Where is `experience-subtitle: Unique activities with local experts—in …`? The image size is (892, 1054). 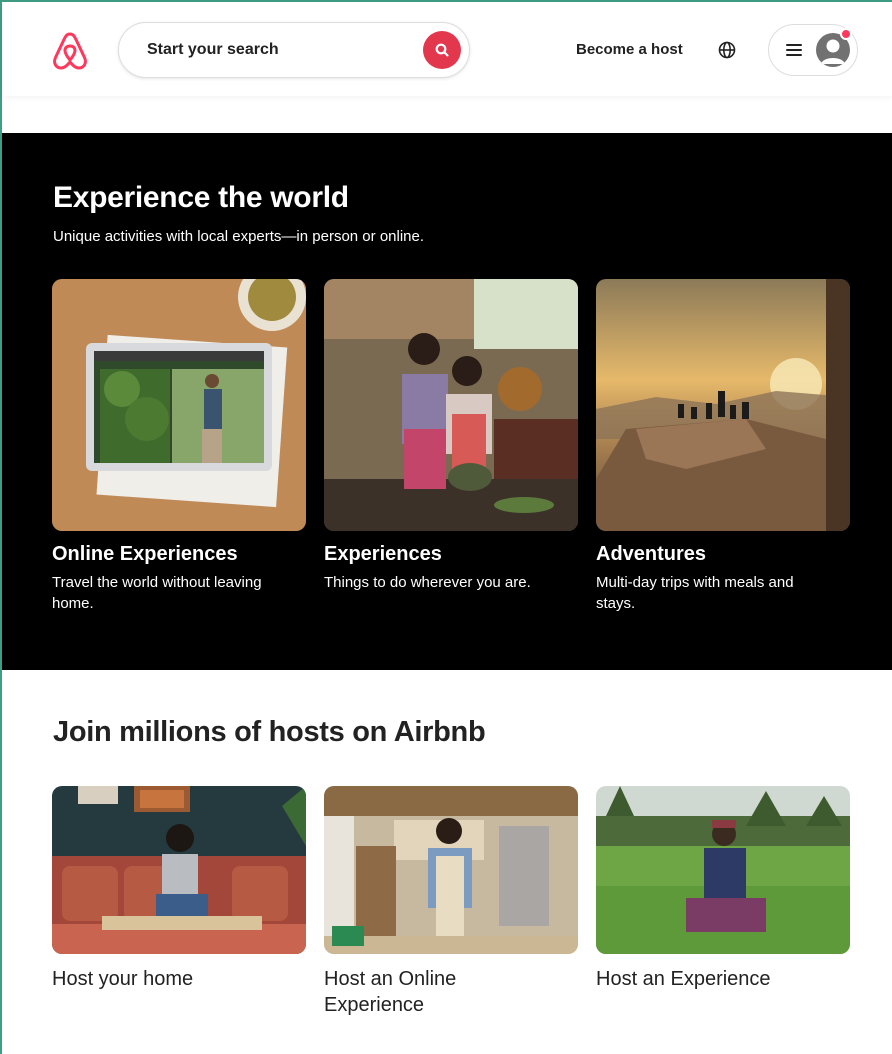
experience-subtitle: Unique activities with local experts—in … is located at coordinates (239, 236).